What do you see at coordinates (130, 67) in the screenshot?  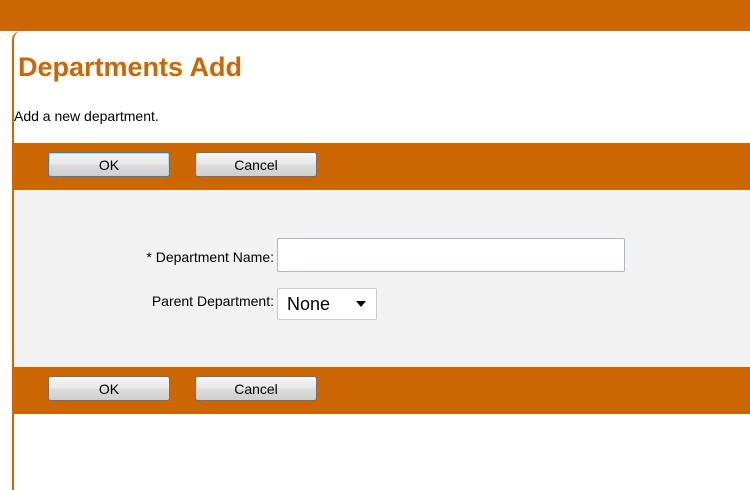 I see `page-title: Departments Add` at bounding box center [130, 67].